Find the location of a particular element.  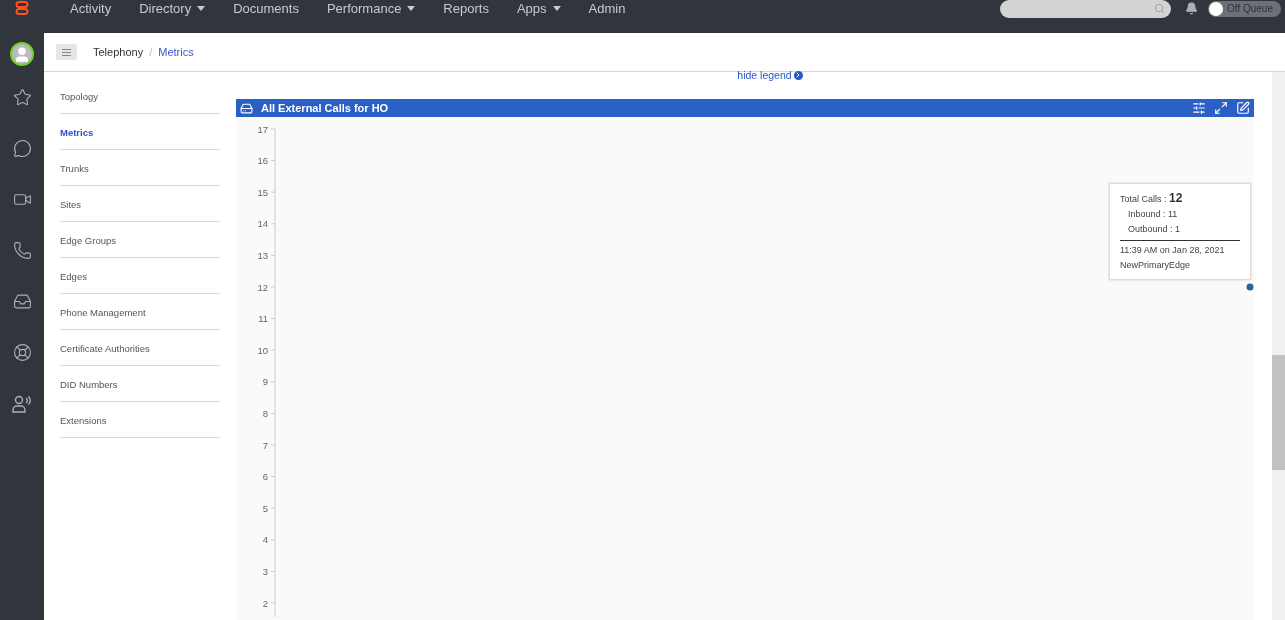

y-tick-label: 8 is located at coordinates (265, 413).